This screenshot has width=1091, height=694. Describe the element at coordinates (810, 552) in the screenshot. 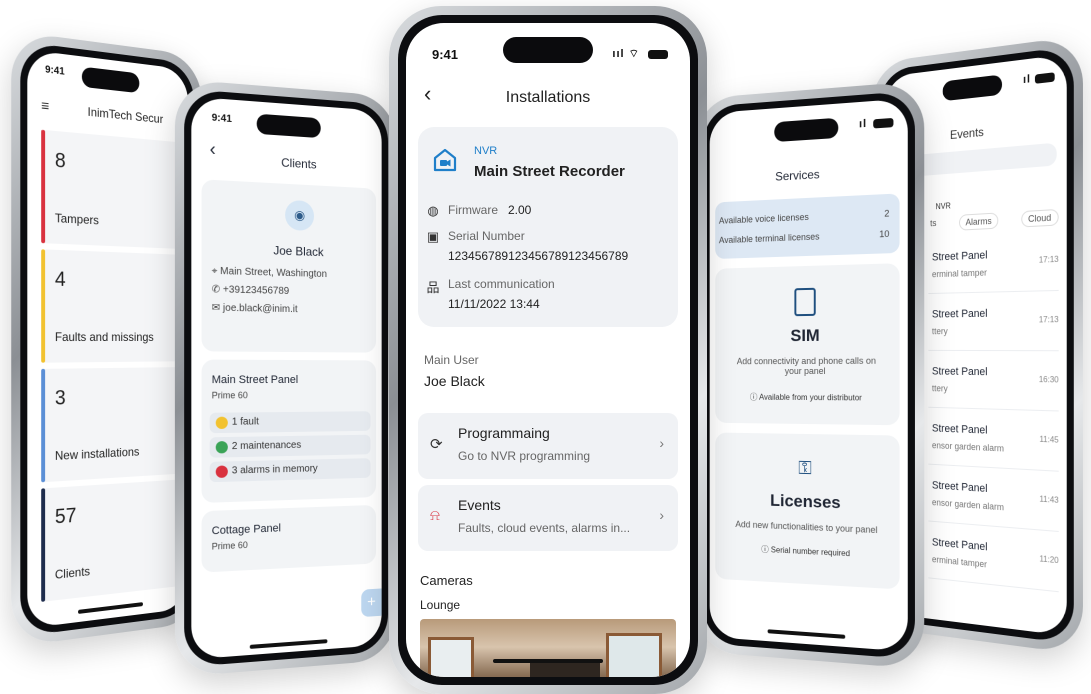

I see `licenses-note-text: Serial number required` at that location.